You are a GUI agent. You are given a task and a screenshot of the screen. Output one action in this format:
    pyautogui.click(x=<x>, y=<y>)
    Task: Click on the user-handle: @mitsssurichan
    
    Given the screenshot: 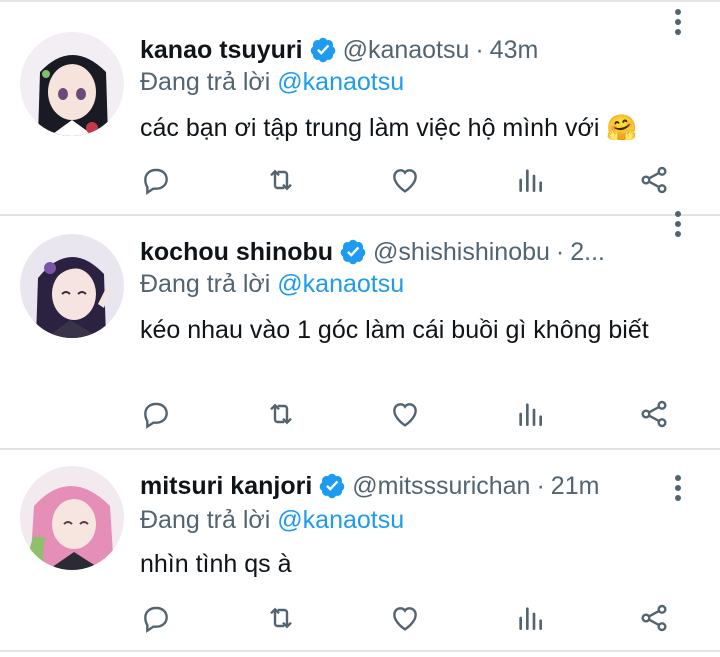 What is the action you would take?
    pyautogui.click(x=441, y=486)
    